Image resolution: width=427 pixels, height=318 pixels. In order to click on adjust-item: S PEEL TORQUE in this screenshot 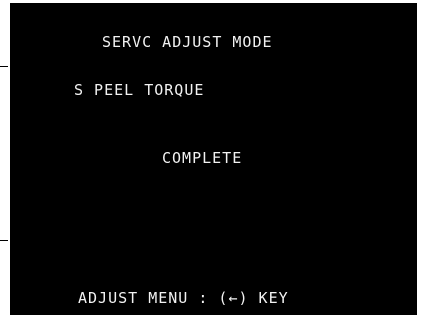, I will do `click(139, 90)`.